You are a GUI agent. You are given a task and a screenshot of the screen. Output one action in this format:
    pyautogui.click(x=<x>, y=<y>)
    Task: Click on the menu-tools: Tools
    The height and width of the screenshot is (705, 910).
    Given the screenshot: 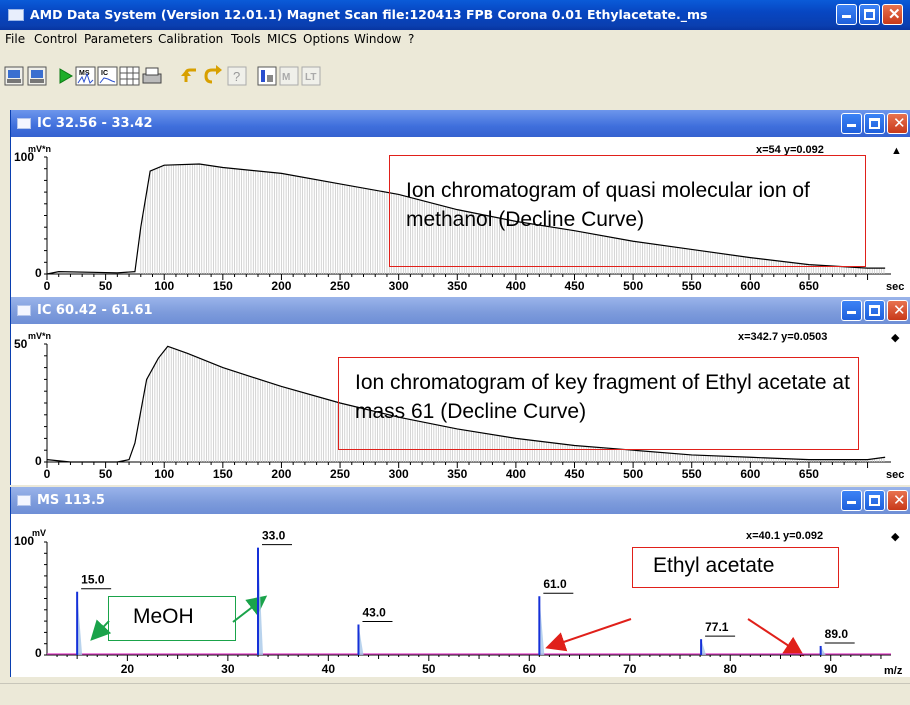 What is the action you would take?
    pyautogui.click(x=246, y=39)
    